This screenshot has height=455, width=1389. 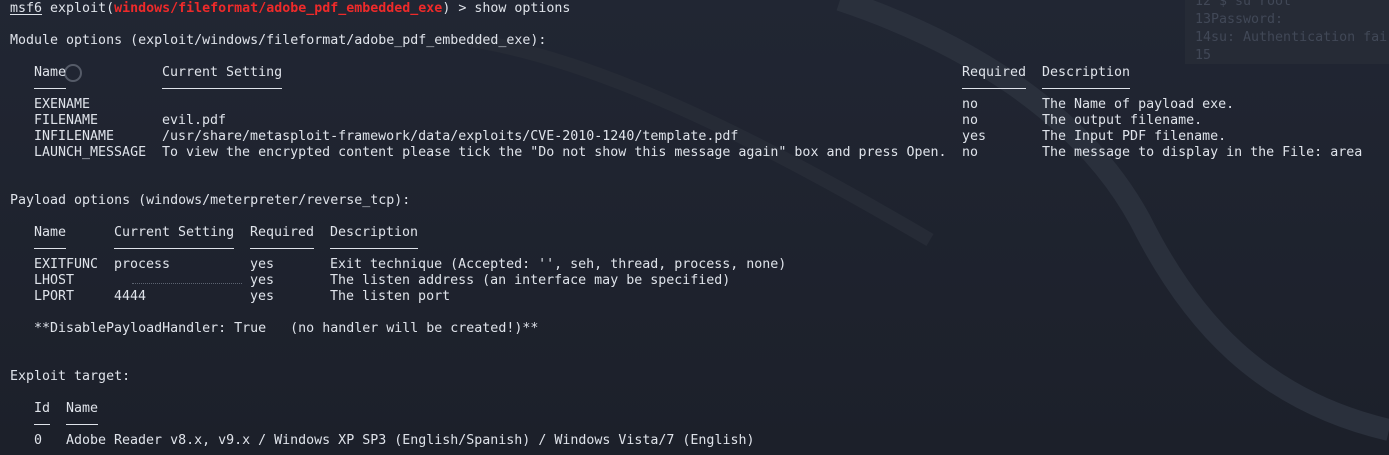 I want to click on target-id: 0, so click(x=38, y=440).